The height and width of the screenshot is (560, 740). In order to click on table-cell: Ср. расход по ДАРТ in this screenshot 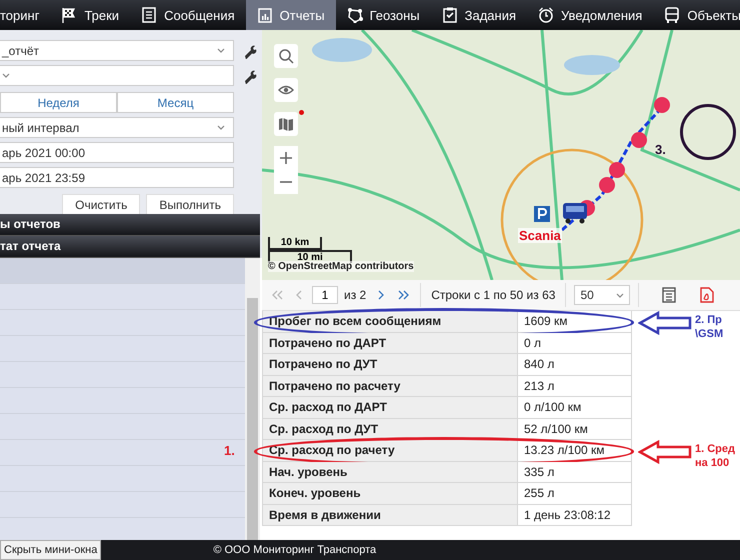, I will do `click(390, 407)`.